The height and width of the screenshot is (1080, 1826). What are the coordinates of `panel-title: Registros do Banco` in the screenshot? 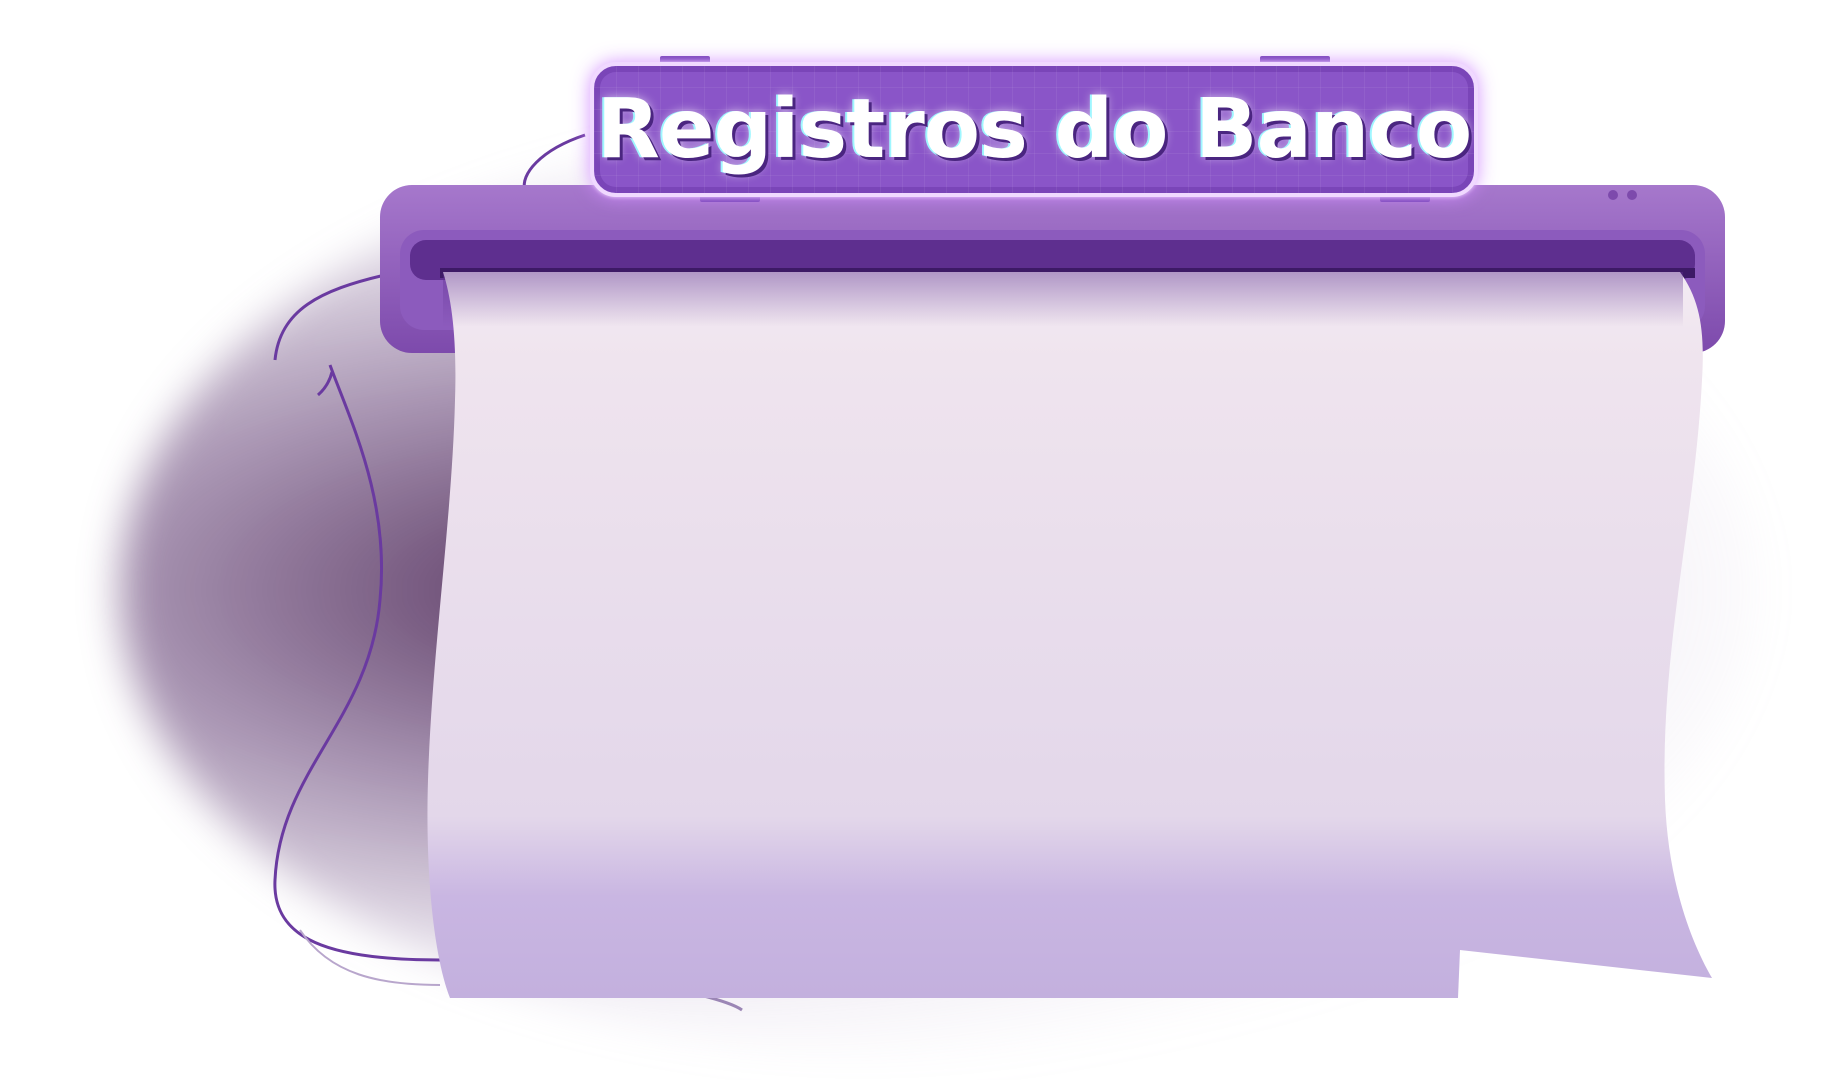 It's located at (1034, 129).